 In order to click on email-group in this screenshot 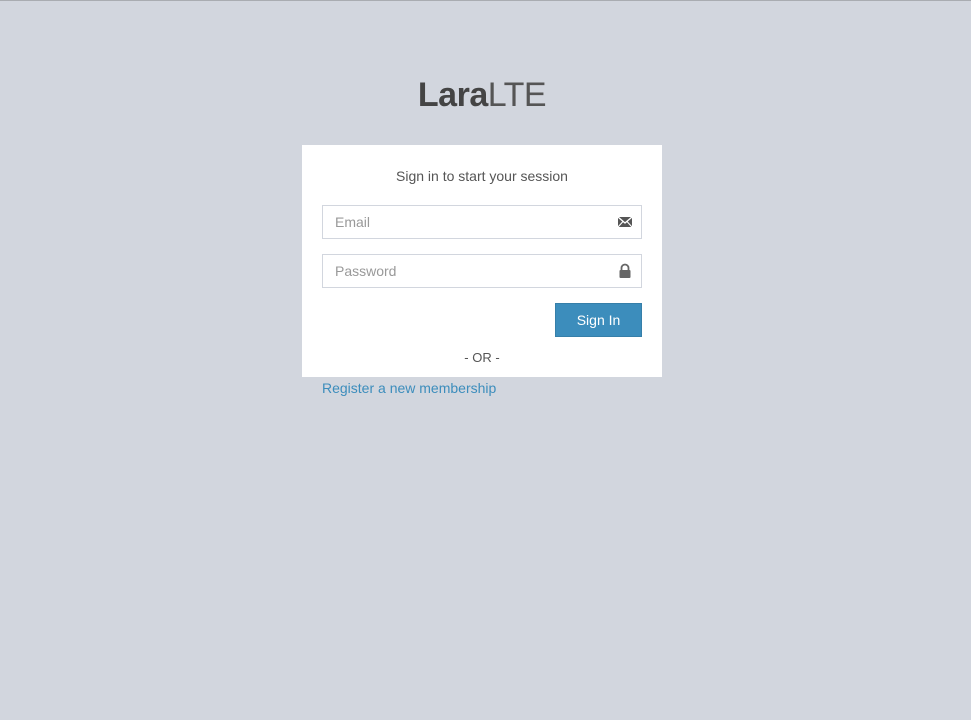, I will do `click(482, 222)`.